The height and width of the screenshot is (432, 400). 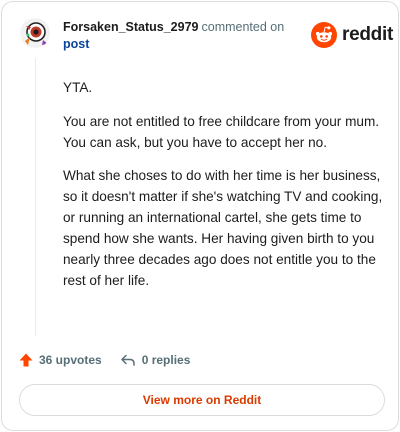 I want to click on post-link: post, so click(x=76, y=44).